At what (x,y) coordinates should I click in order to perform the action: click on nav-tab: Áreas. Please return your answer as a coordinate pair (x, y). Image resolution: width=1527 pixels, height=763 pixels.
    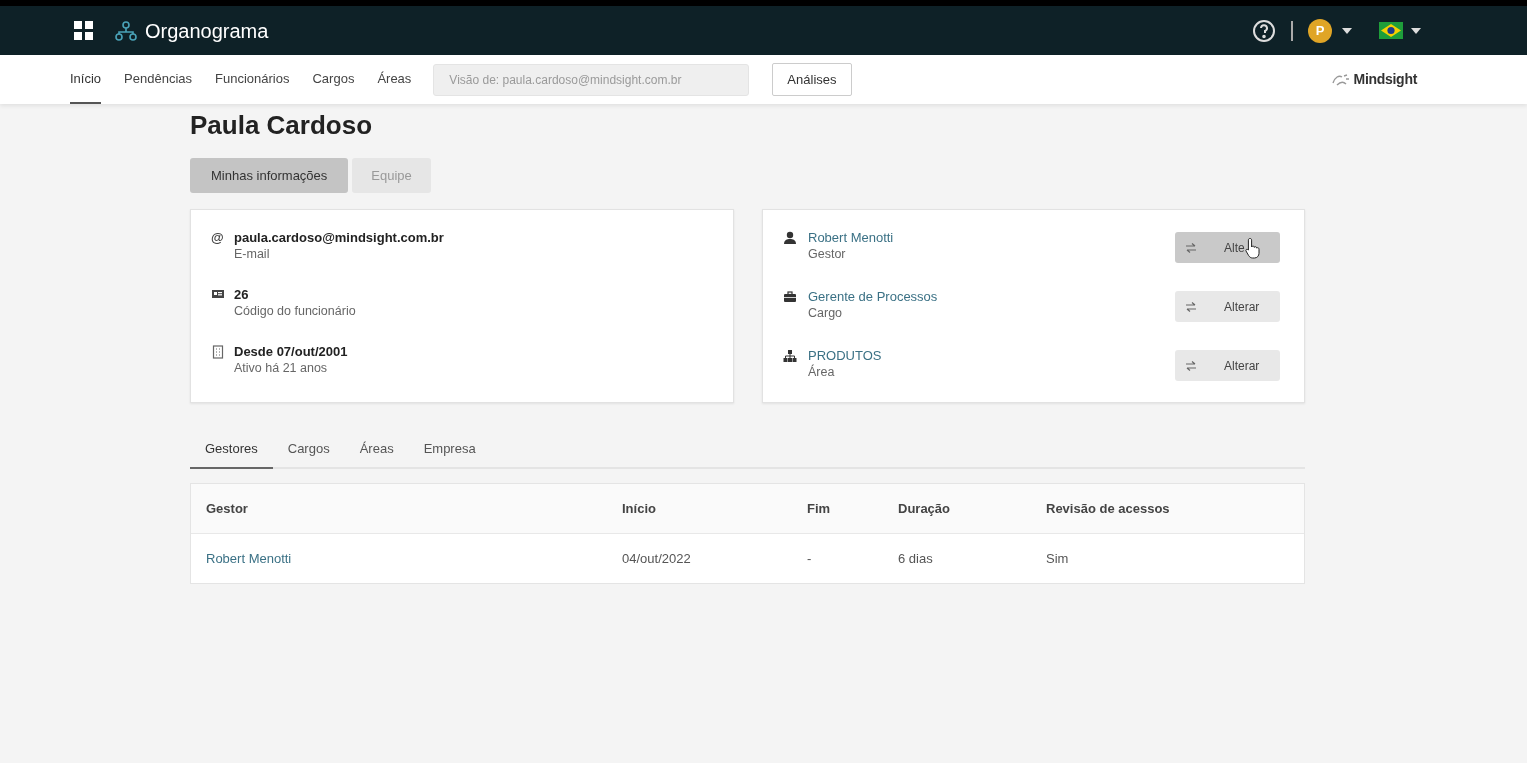
    Looking at the image, I should click on (394, 79).